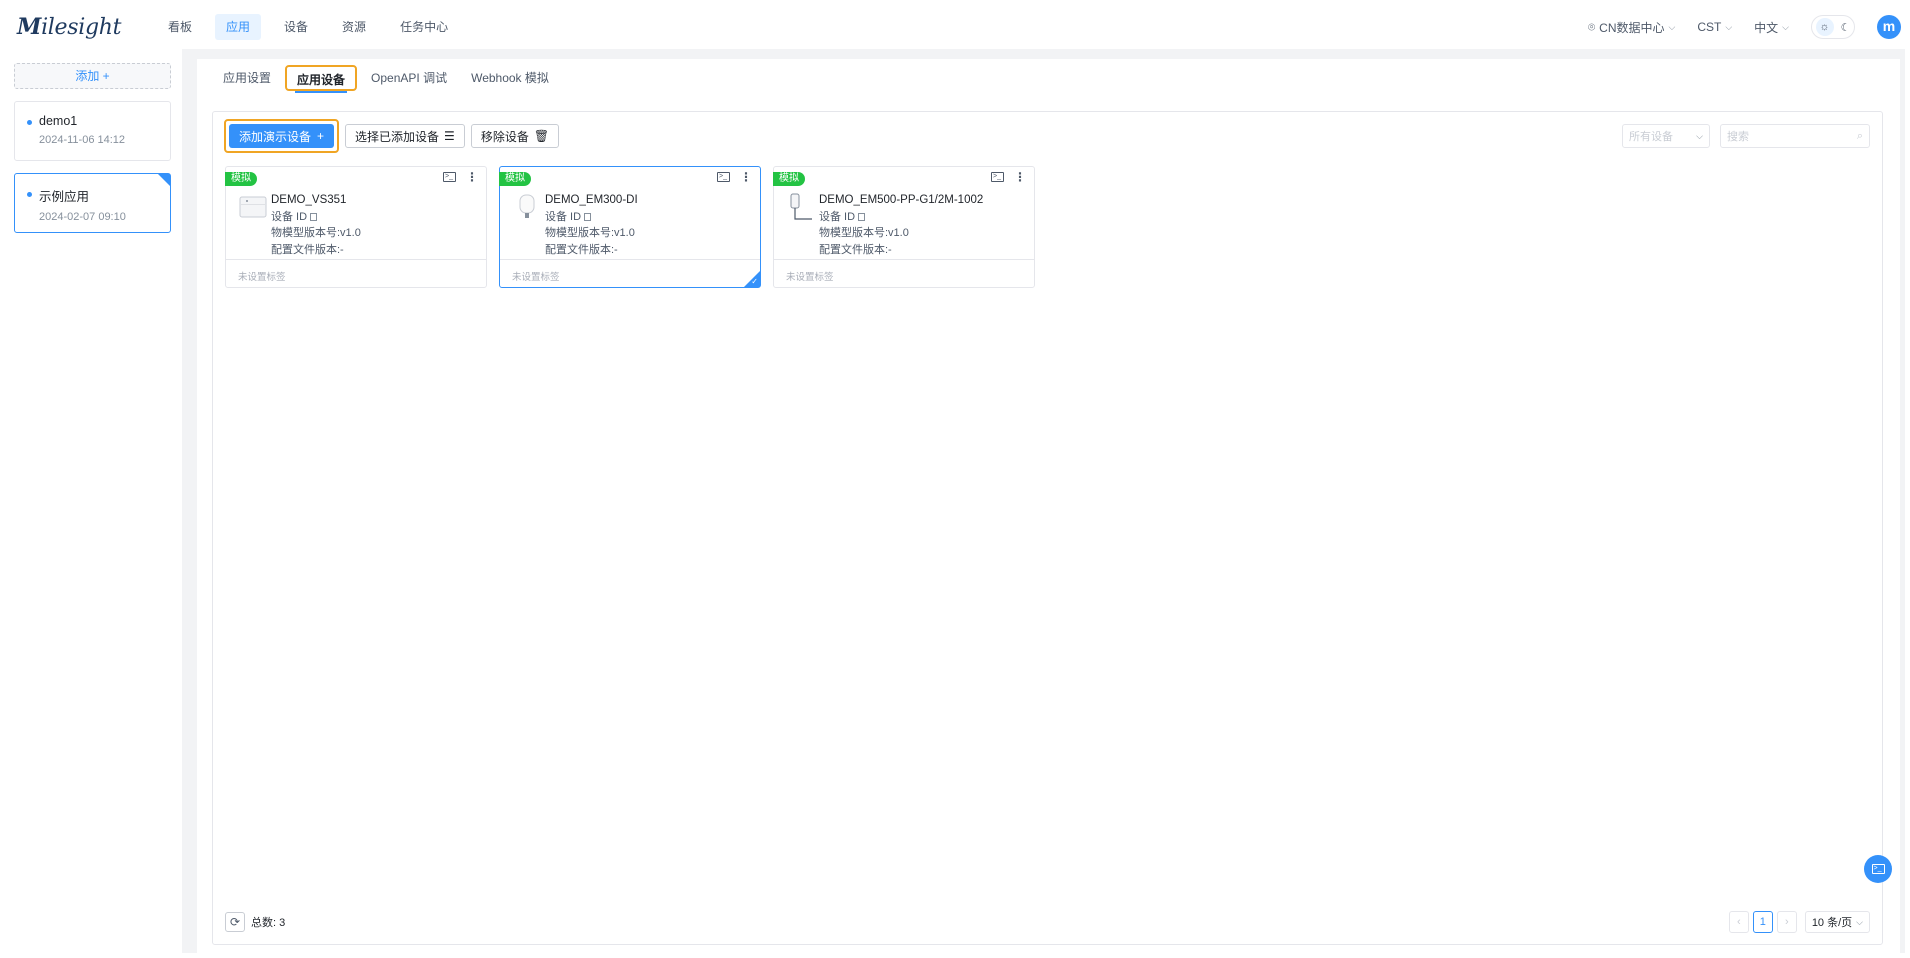 This screenshot has height=958, width=1910. What do you see at coordinates (1771, 27) in the screenshot?
I see `language-selector: 中文 ⌵` at bounding box center [1771, 27].